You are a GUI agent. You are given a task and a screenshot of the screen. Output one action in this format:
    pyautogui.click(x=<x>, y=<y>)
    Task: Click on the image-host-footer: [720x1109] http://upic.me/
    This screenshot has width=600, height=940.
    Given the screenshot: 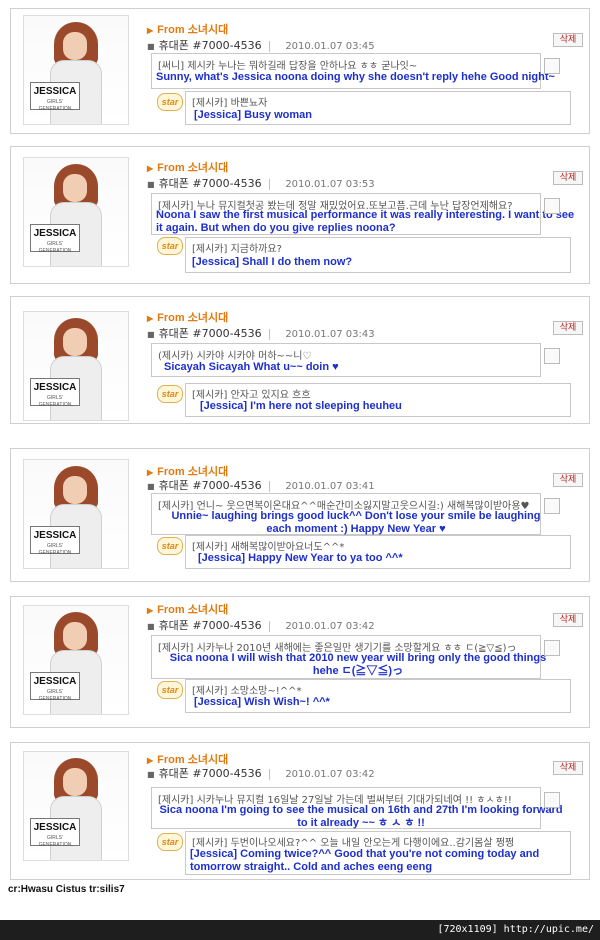 What is the action you would take?
    pyautogui.click(x=300, y=930)
    